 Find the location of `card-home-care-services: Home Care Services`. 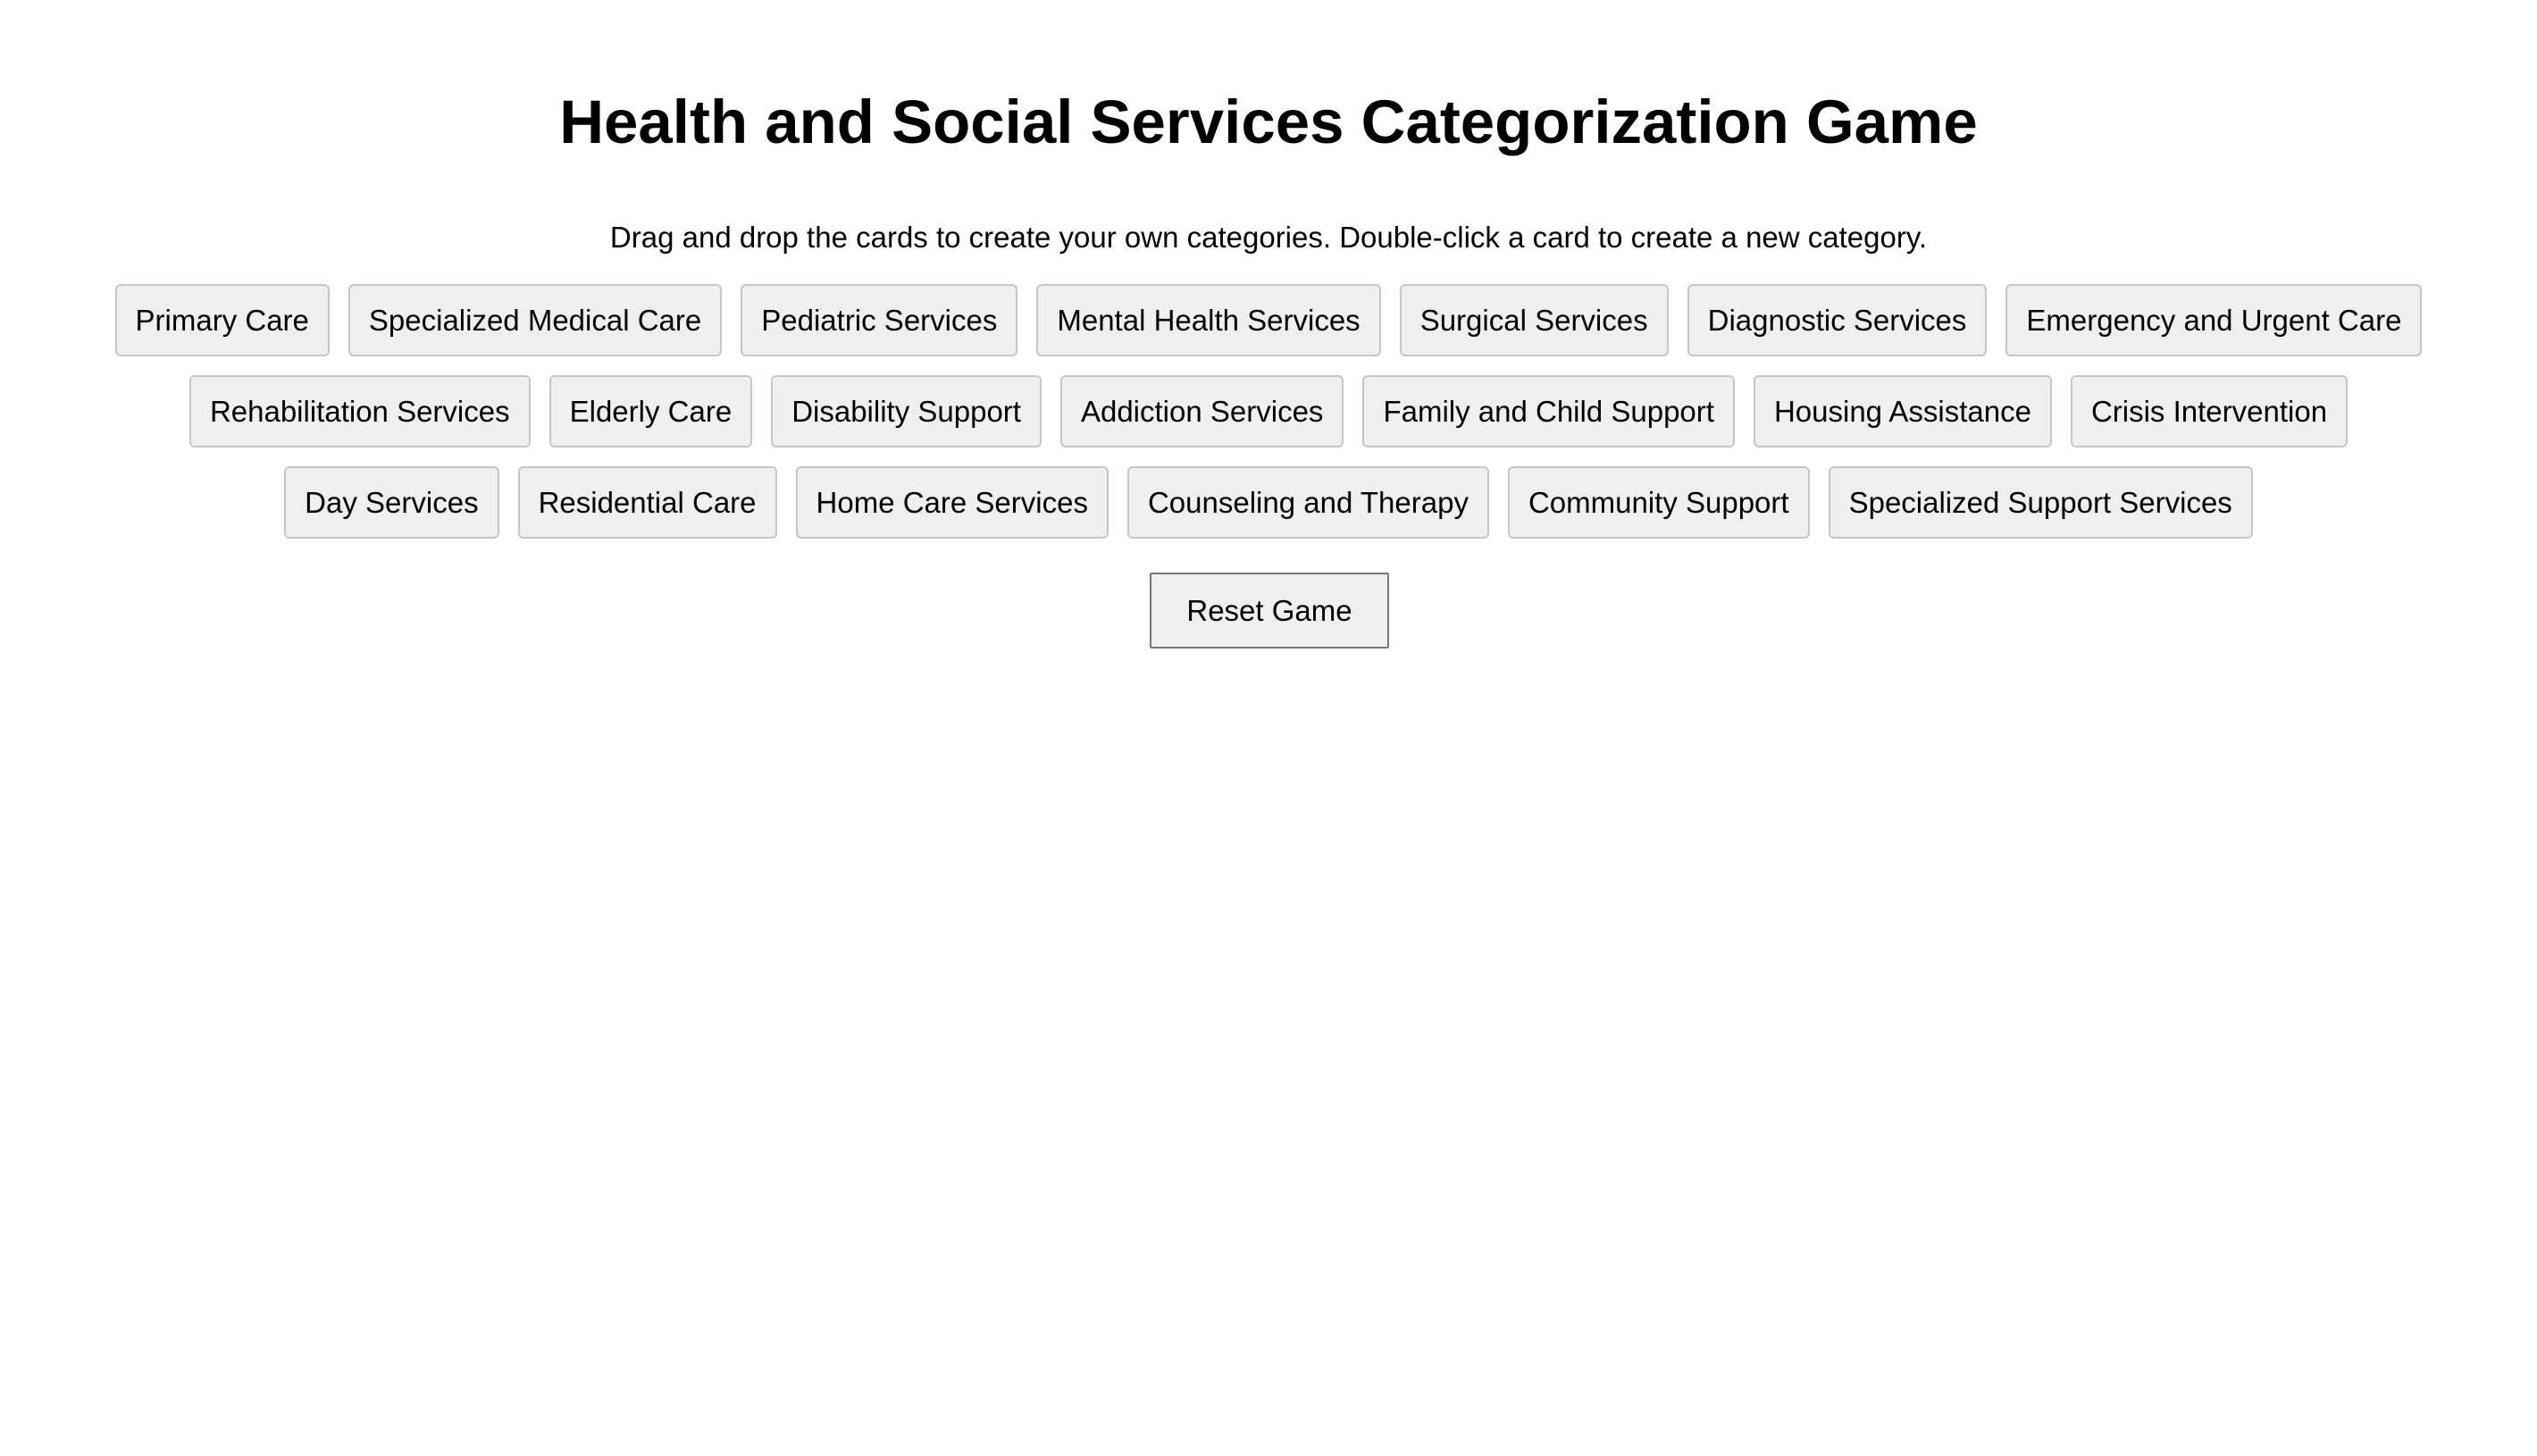

card-home-care-services: Home Care Services is located at coordinates (952, 502).